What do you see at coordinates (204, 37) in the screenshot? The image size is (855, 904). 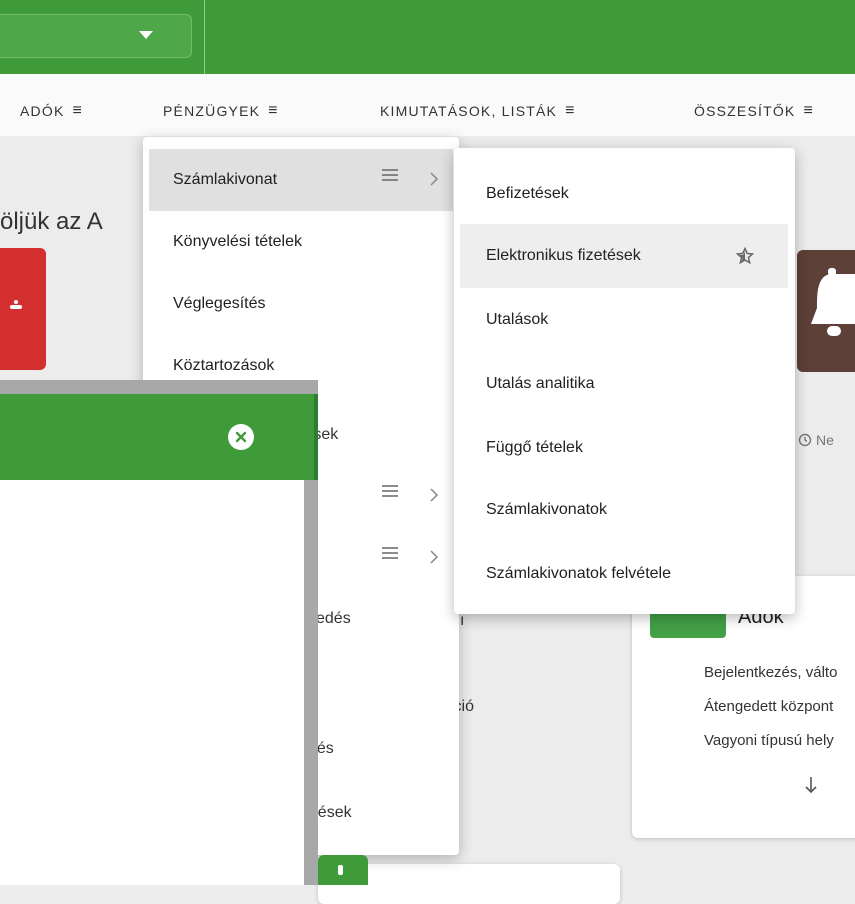 I see `top-bar-divider` at bounding box center [204, 37].